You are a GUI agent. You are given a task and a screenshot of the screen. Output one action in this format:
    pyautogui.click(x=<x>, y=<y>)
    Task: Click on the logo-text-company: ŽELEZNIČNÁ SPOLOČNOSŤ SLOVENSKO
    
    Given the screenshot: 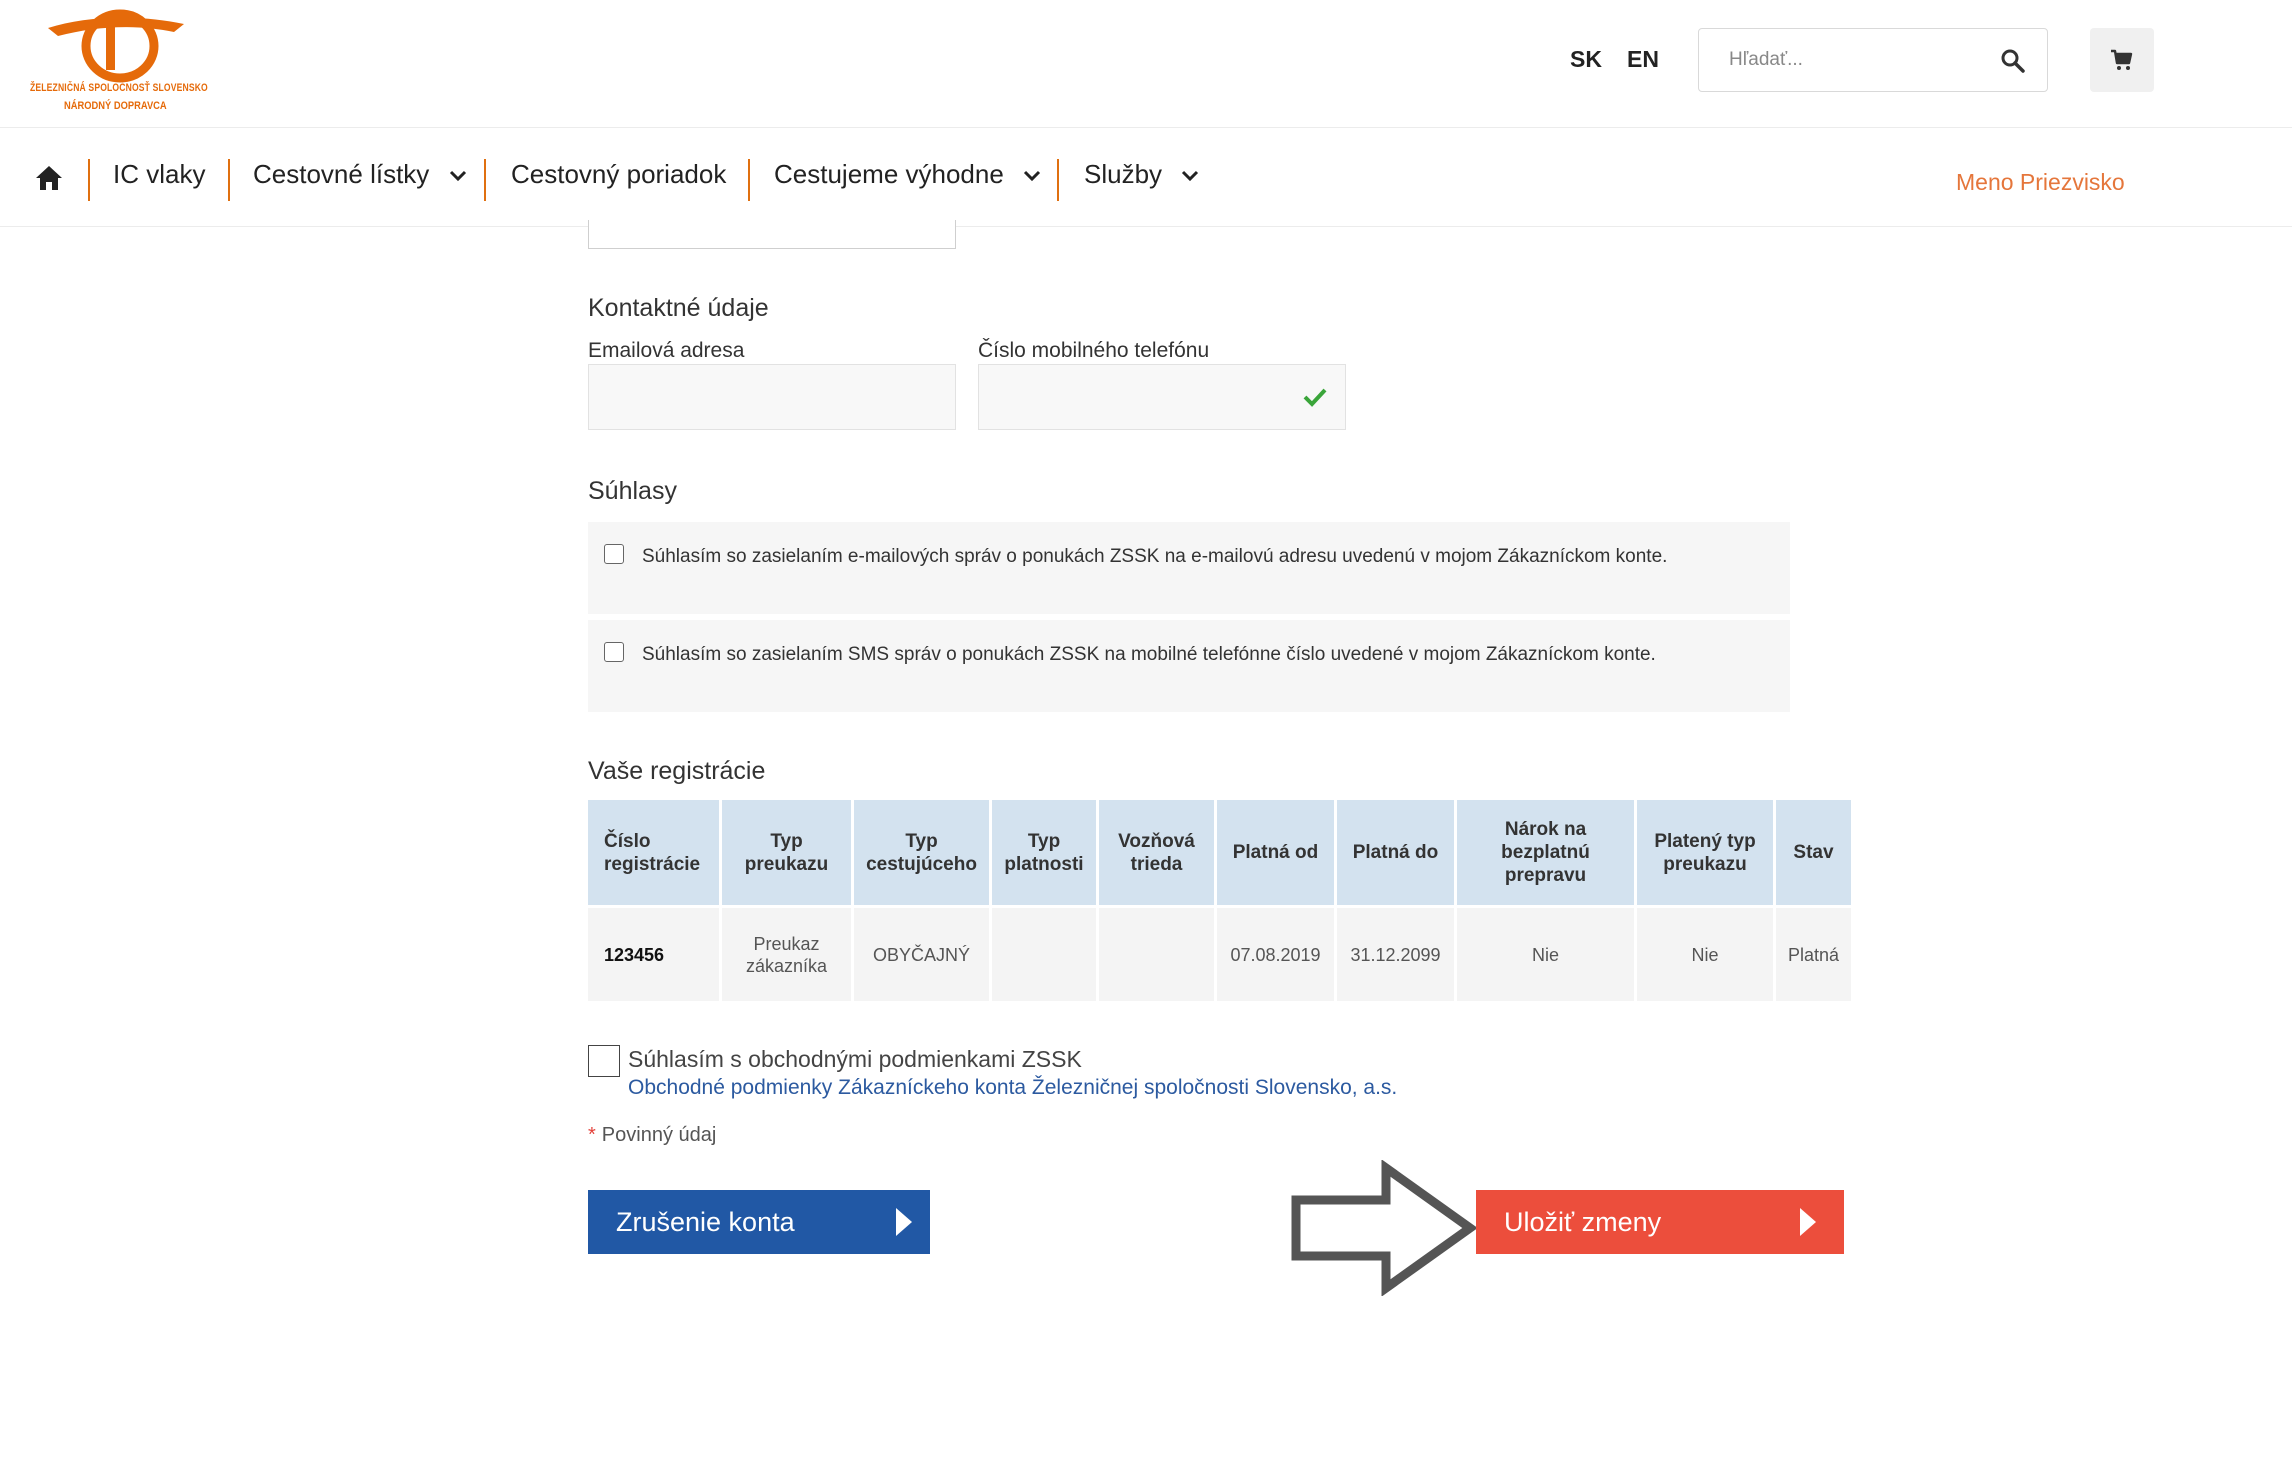 What is the action you would take?
    pyautogui.click(x=119, y=88)
    